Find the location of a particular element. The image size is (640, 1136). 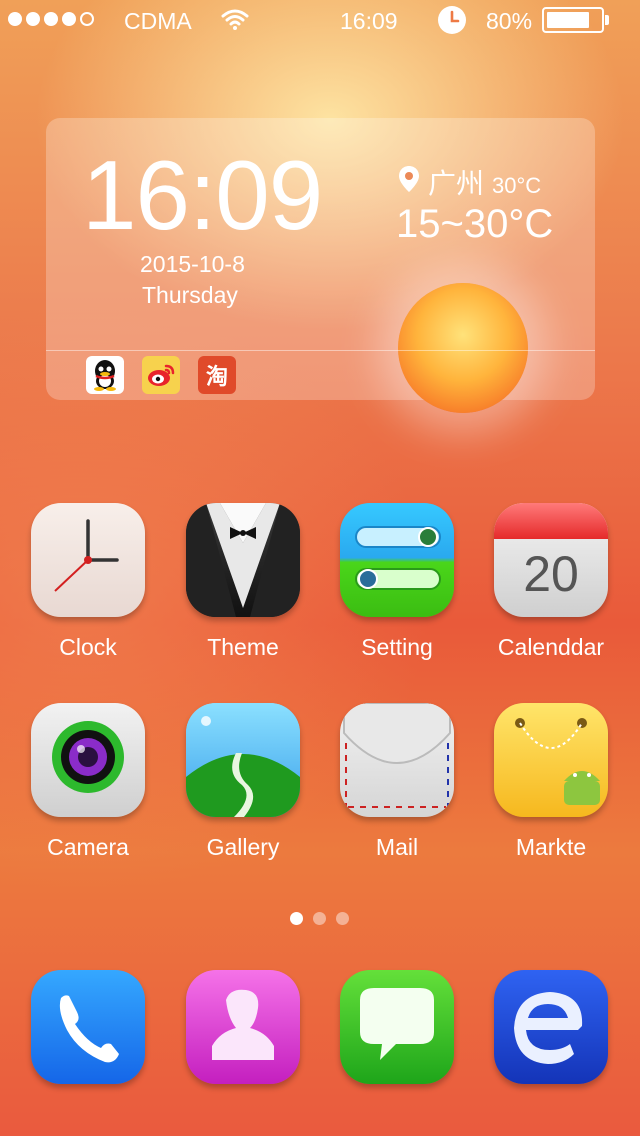

qq-icon is located at coordinates (105, 375).